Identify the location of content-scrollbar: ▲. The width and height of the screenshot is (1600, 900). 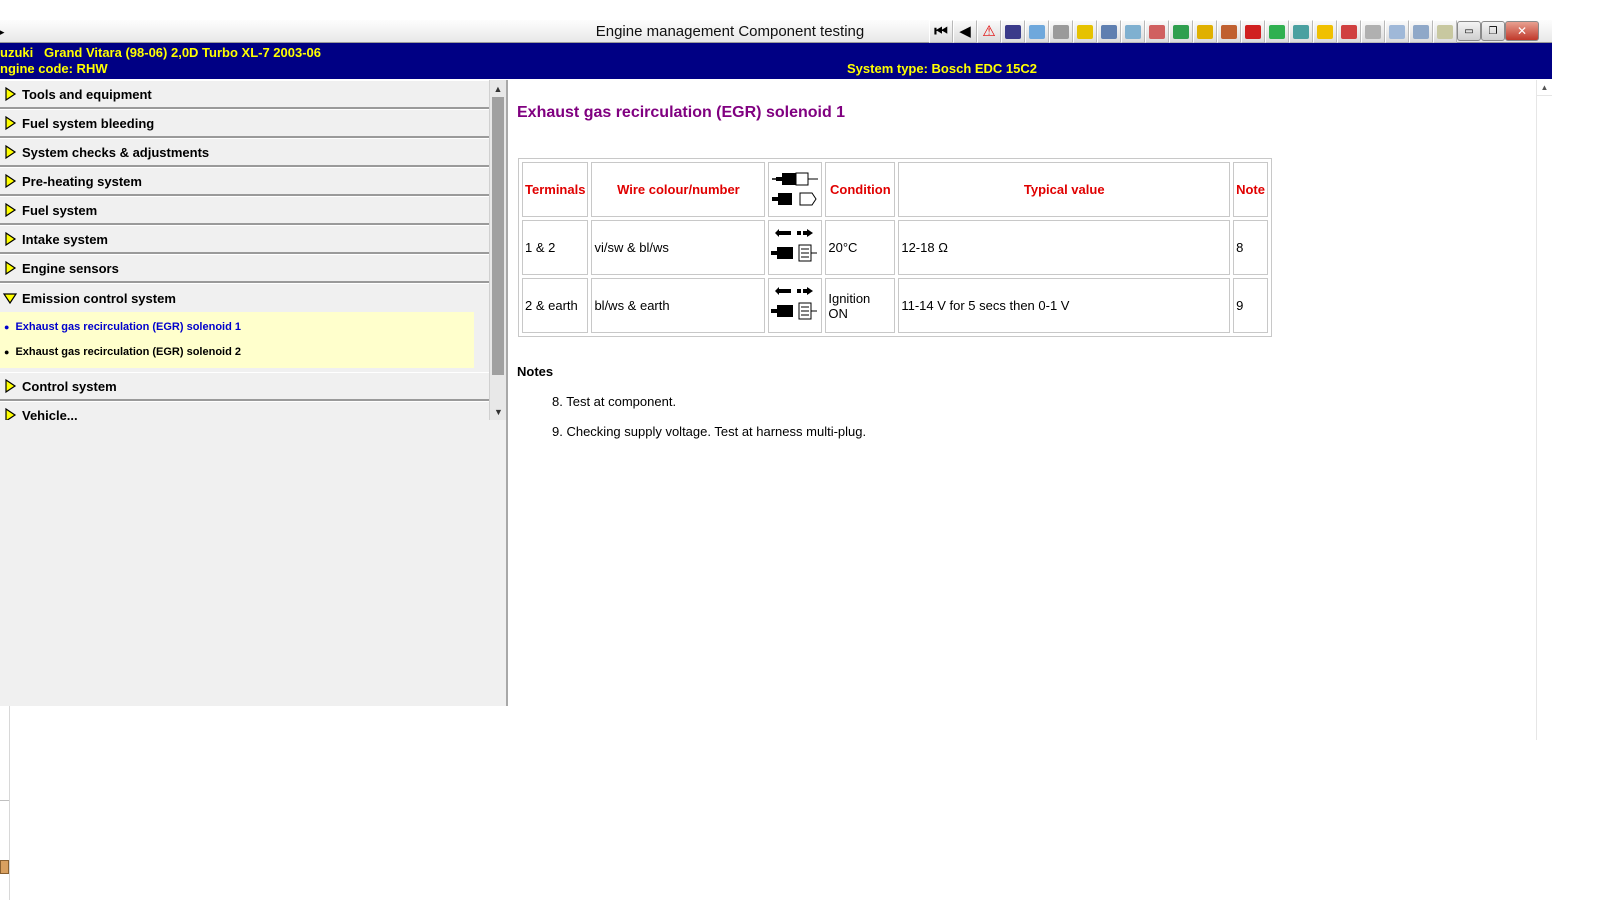
(1544, 410).